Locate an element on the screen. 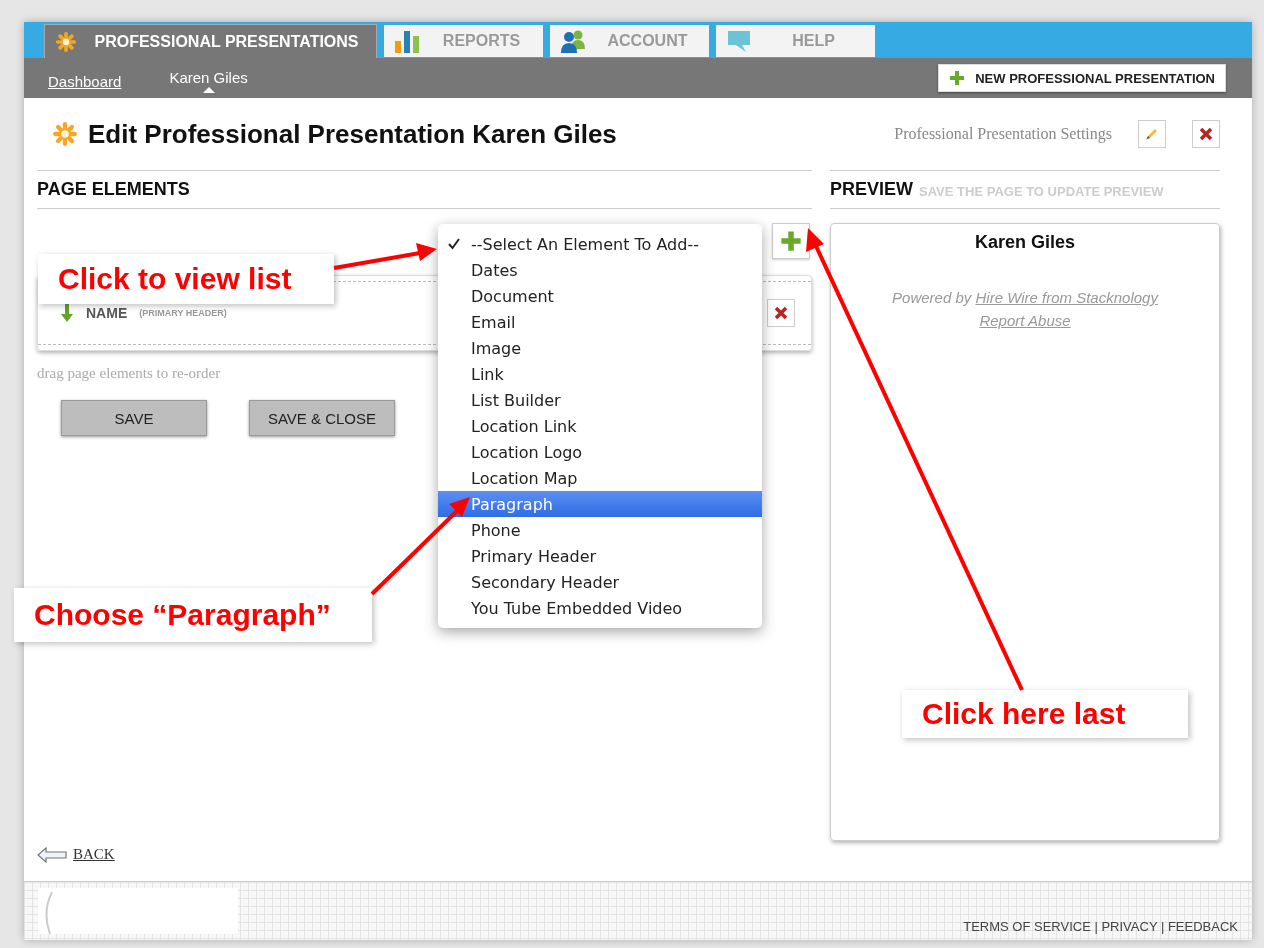 This screenshot has width=1264, height=948. preview-name: Karen Giles is located at coordinates (1024, 242).